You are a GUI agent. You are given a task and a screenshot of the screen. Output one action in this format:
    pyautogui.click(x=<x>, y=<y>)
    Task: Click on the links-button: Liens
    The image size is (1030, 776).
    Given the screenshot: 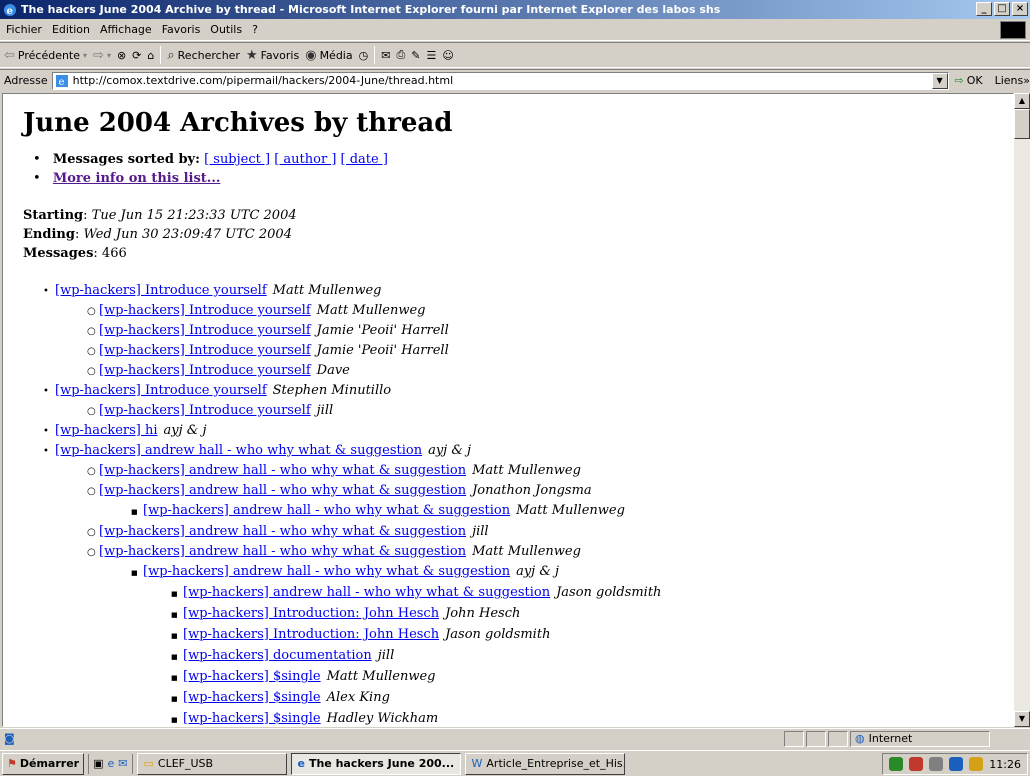 What is the action you would take?
    pyautogui.click(x=1009, y=80)
    